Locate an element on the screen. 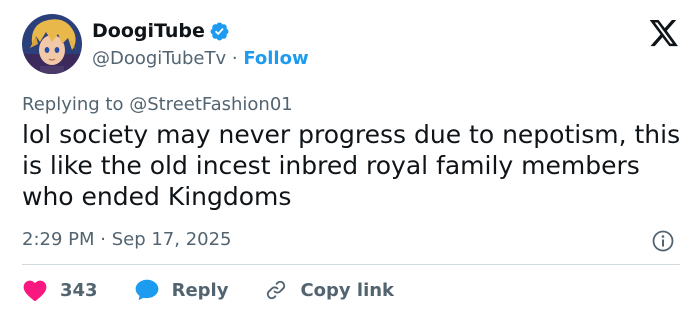  heart-icon is located at coordinates (35, 291).